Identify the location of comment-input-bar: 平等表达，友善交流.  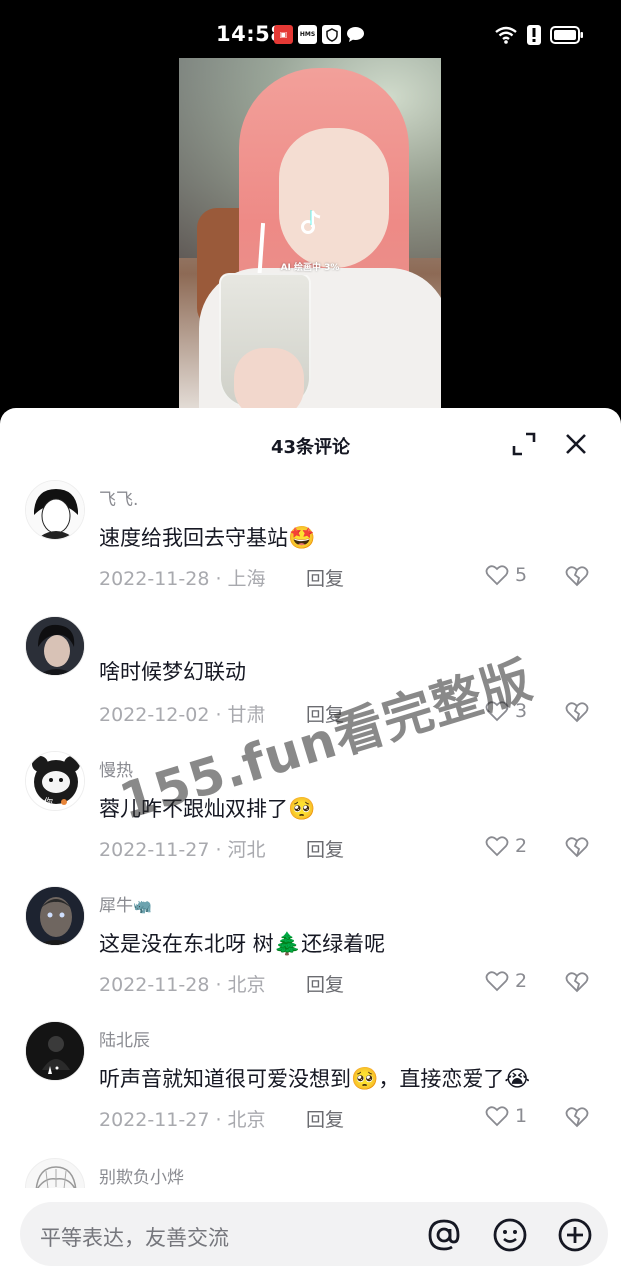
(310, 1234).